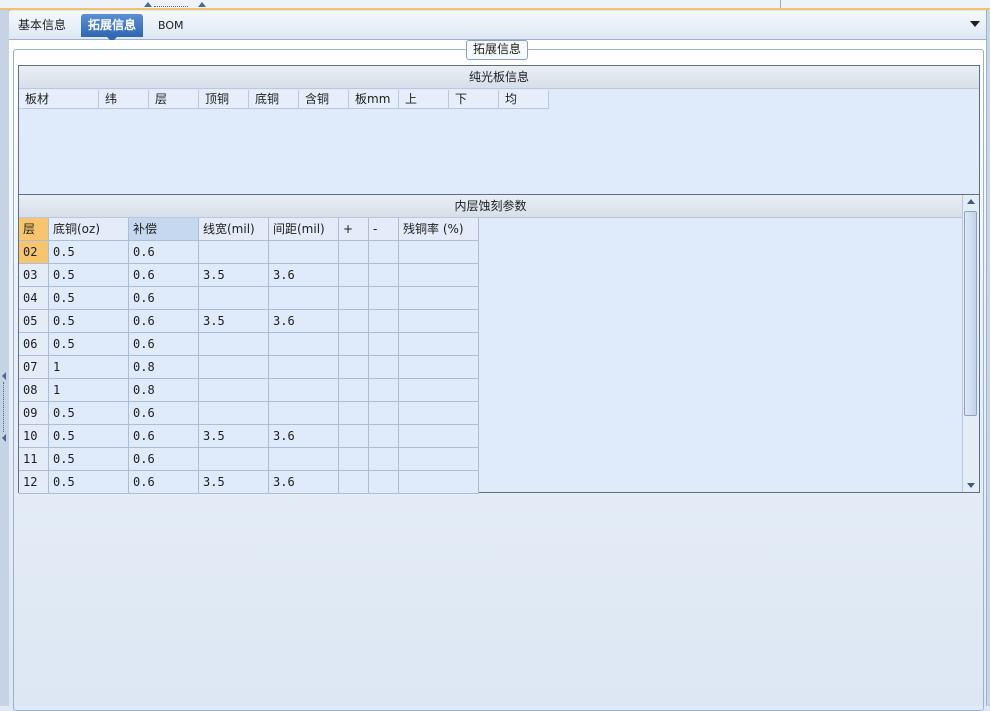  What do you see at coordinates (324, 99) in the screenshot?
I see `plain-board-column-header: 含铜` at bounding box center [324, 99].